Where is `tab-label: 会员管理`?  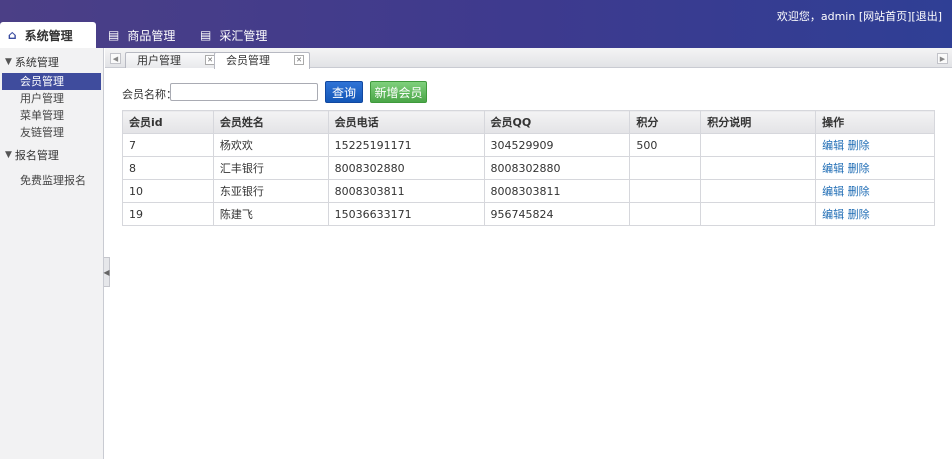
tab-label: 会员管理 is located at coordinates (248, 60).